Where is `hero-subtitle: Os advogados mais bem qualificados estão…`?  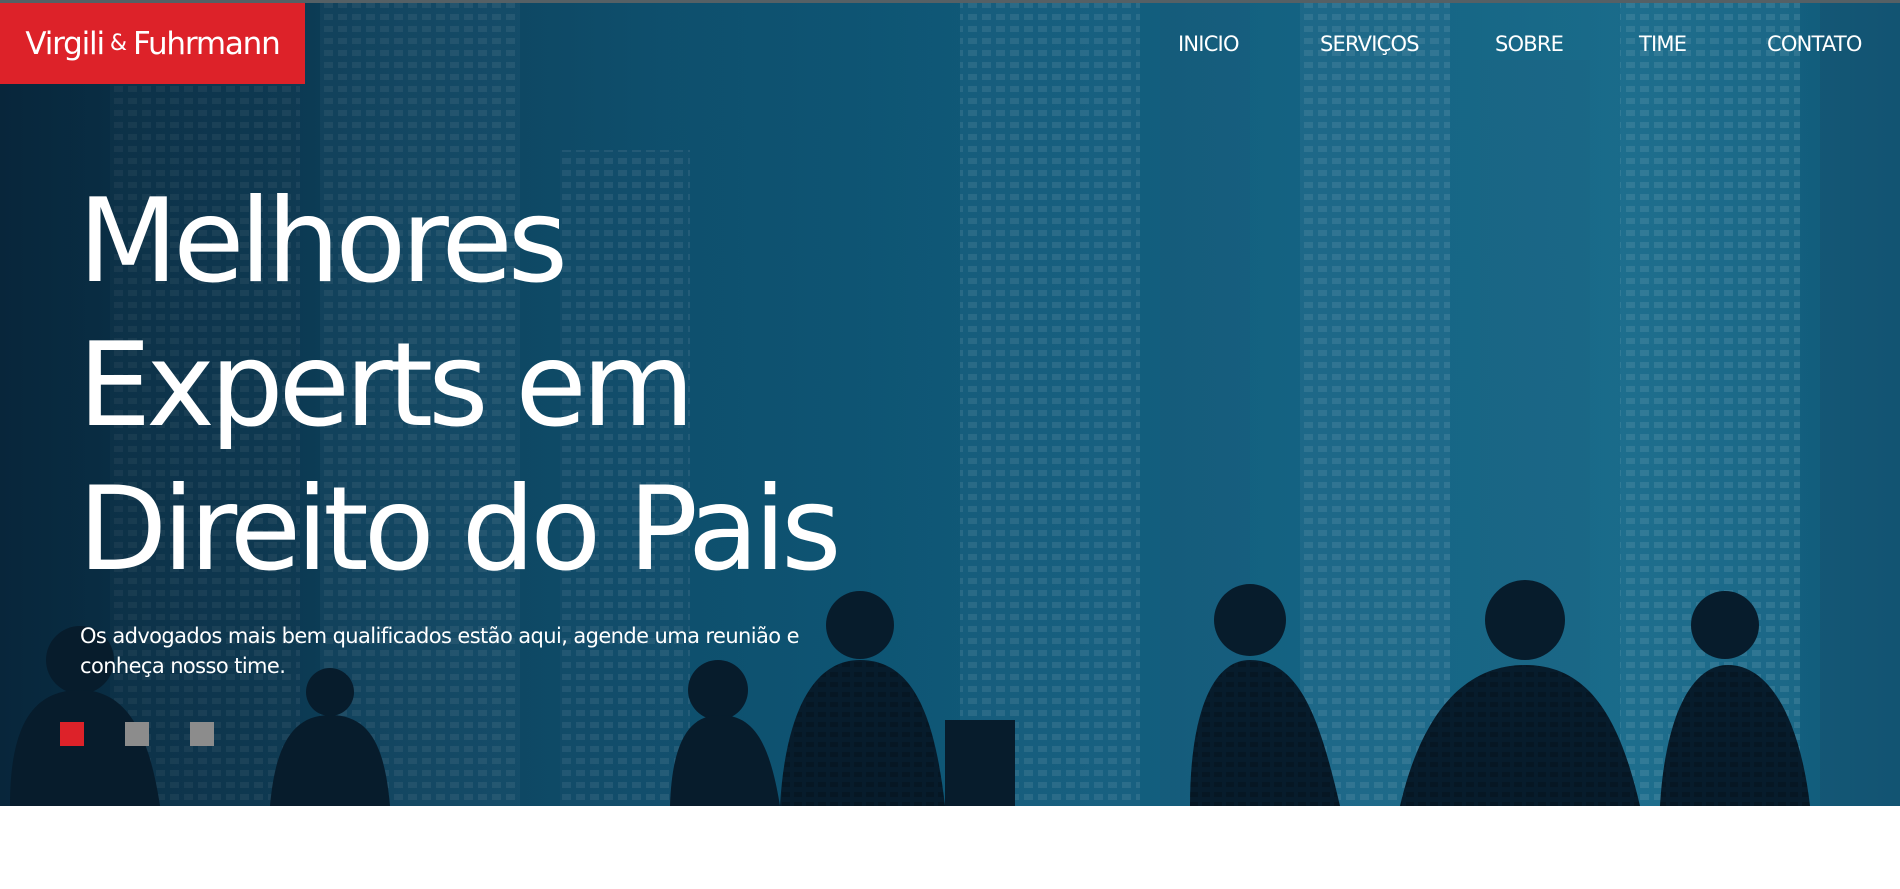 hero-subtitle: Os advogados mais bem qualificados estão… is located at coordinates (439, 651).